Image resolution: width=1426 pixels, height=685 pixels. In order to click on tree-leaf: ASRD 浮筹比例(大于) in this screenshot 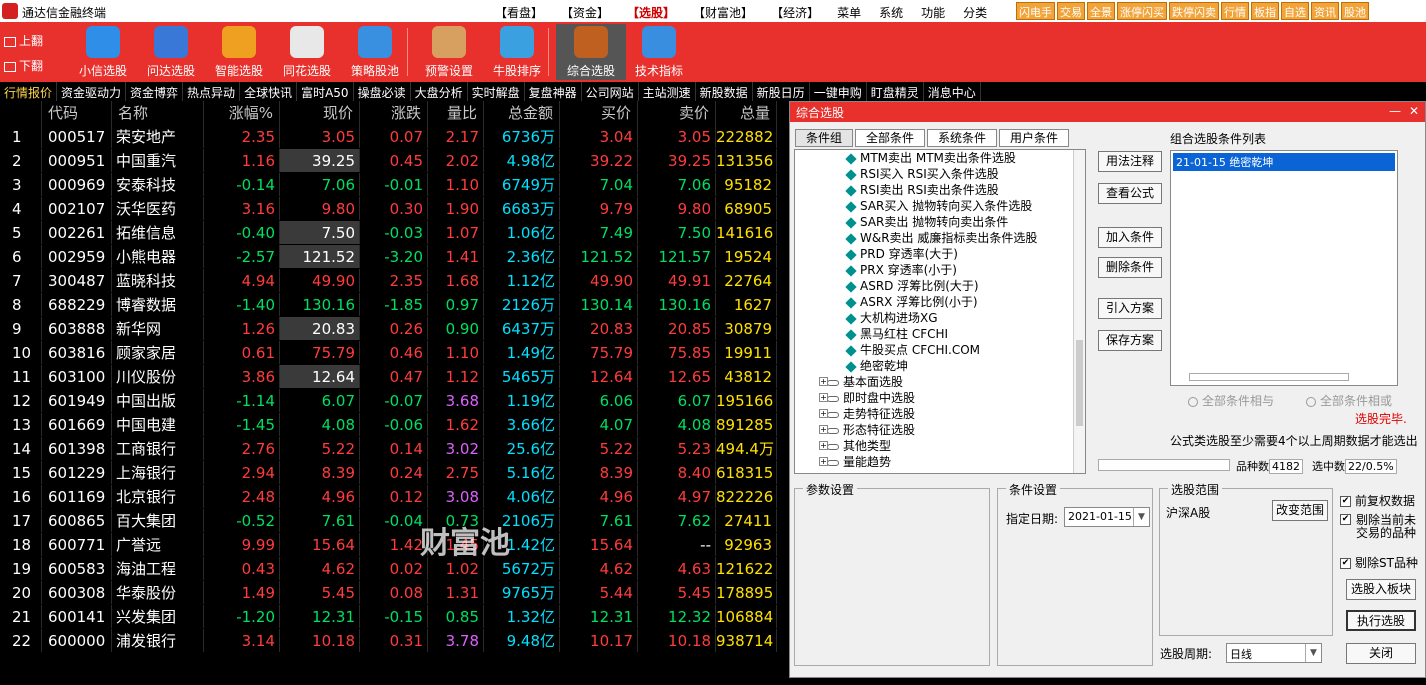, I will do `click(940, 286)`.